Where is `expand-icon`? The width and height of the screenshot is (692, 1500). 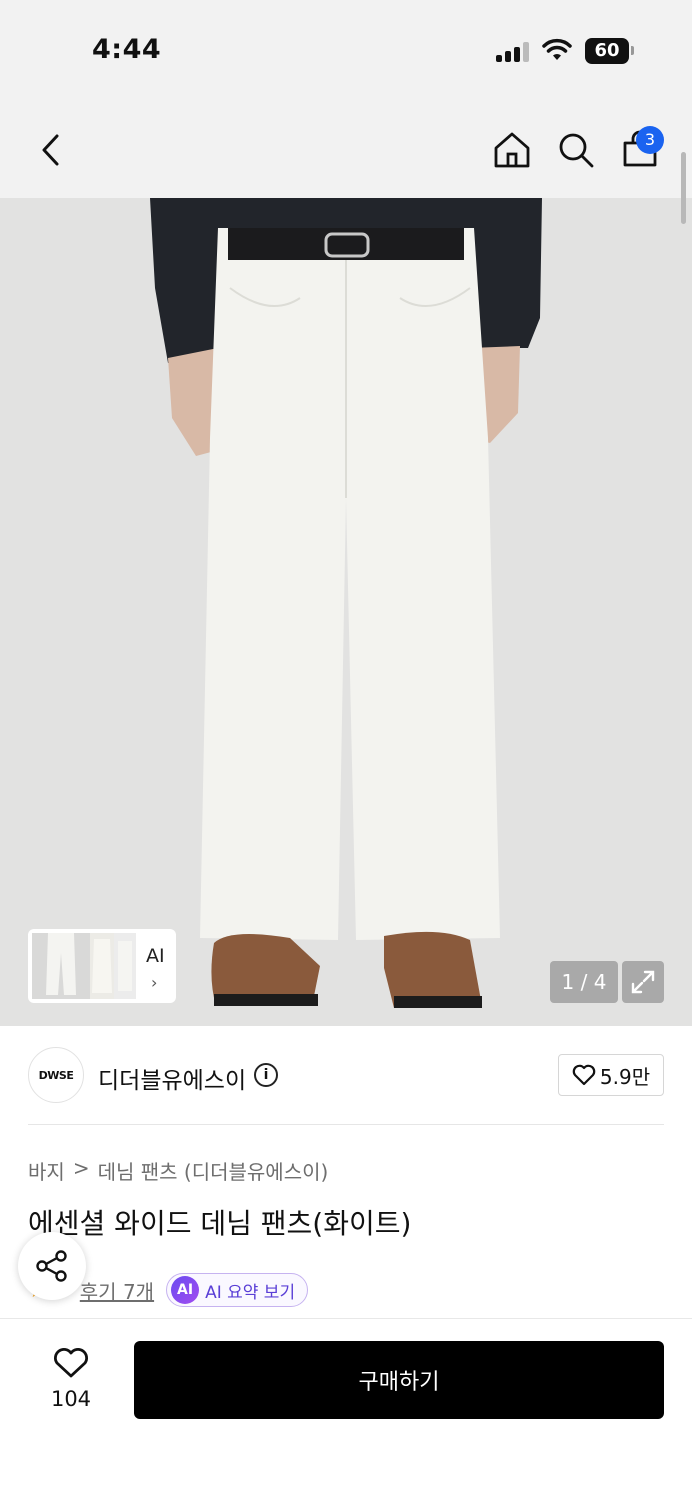 expand-icon is located at coordinates (643, 982).